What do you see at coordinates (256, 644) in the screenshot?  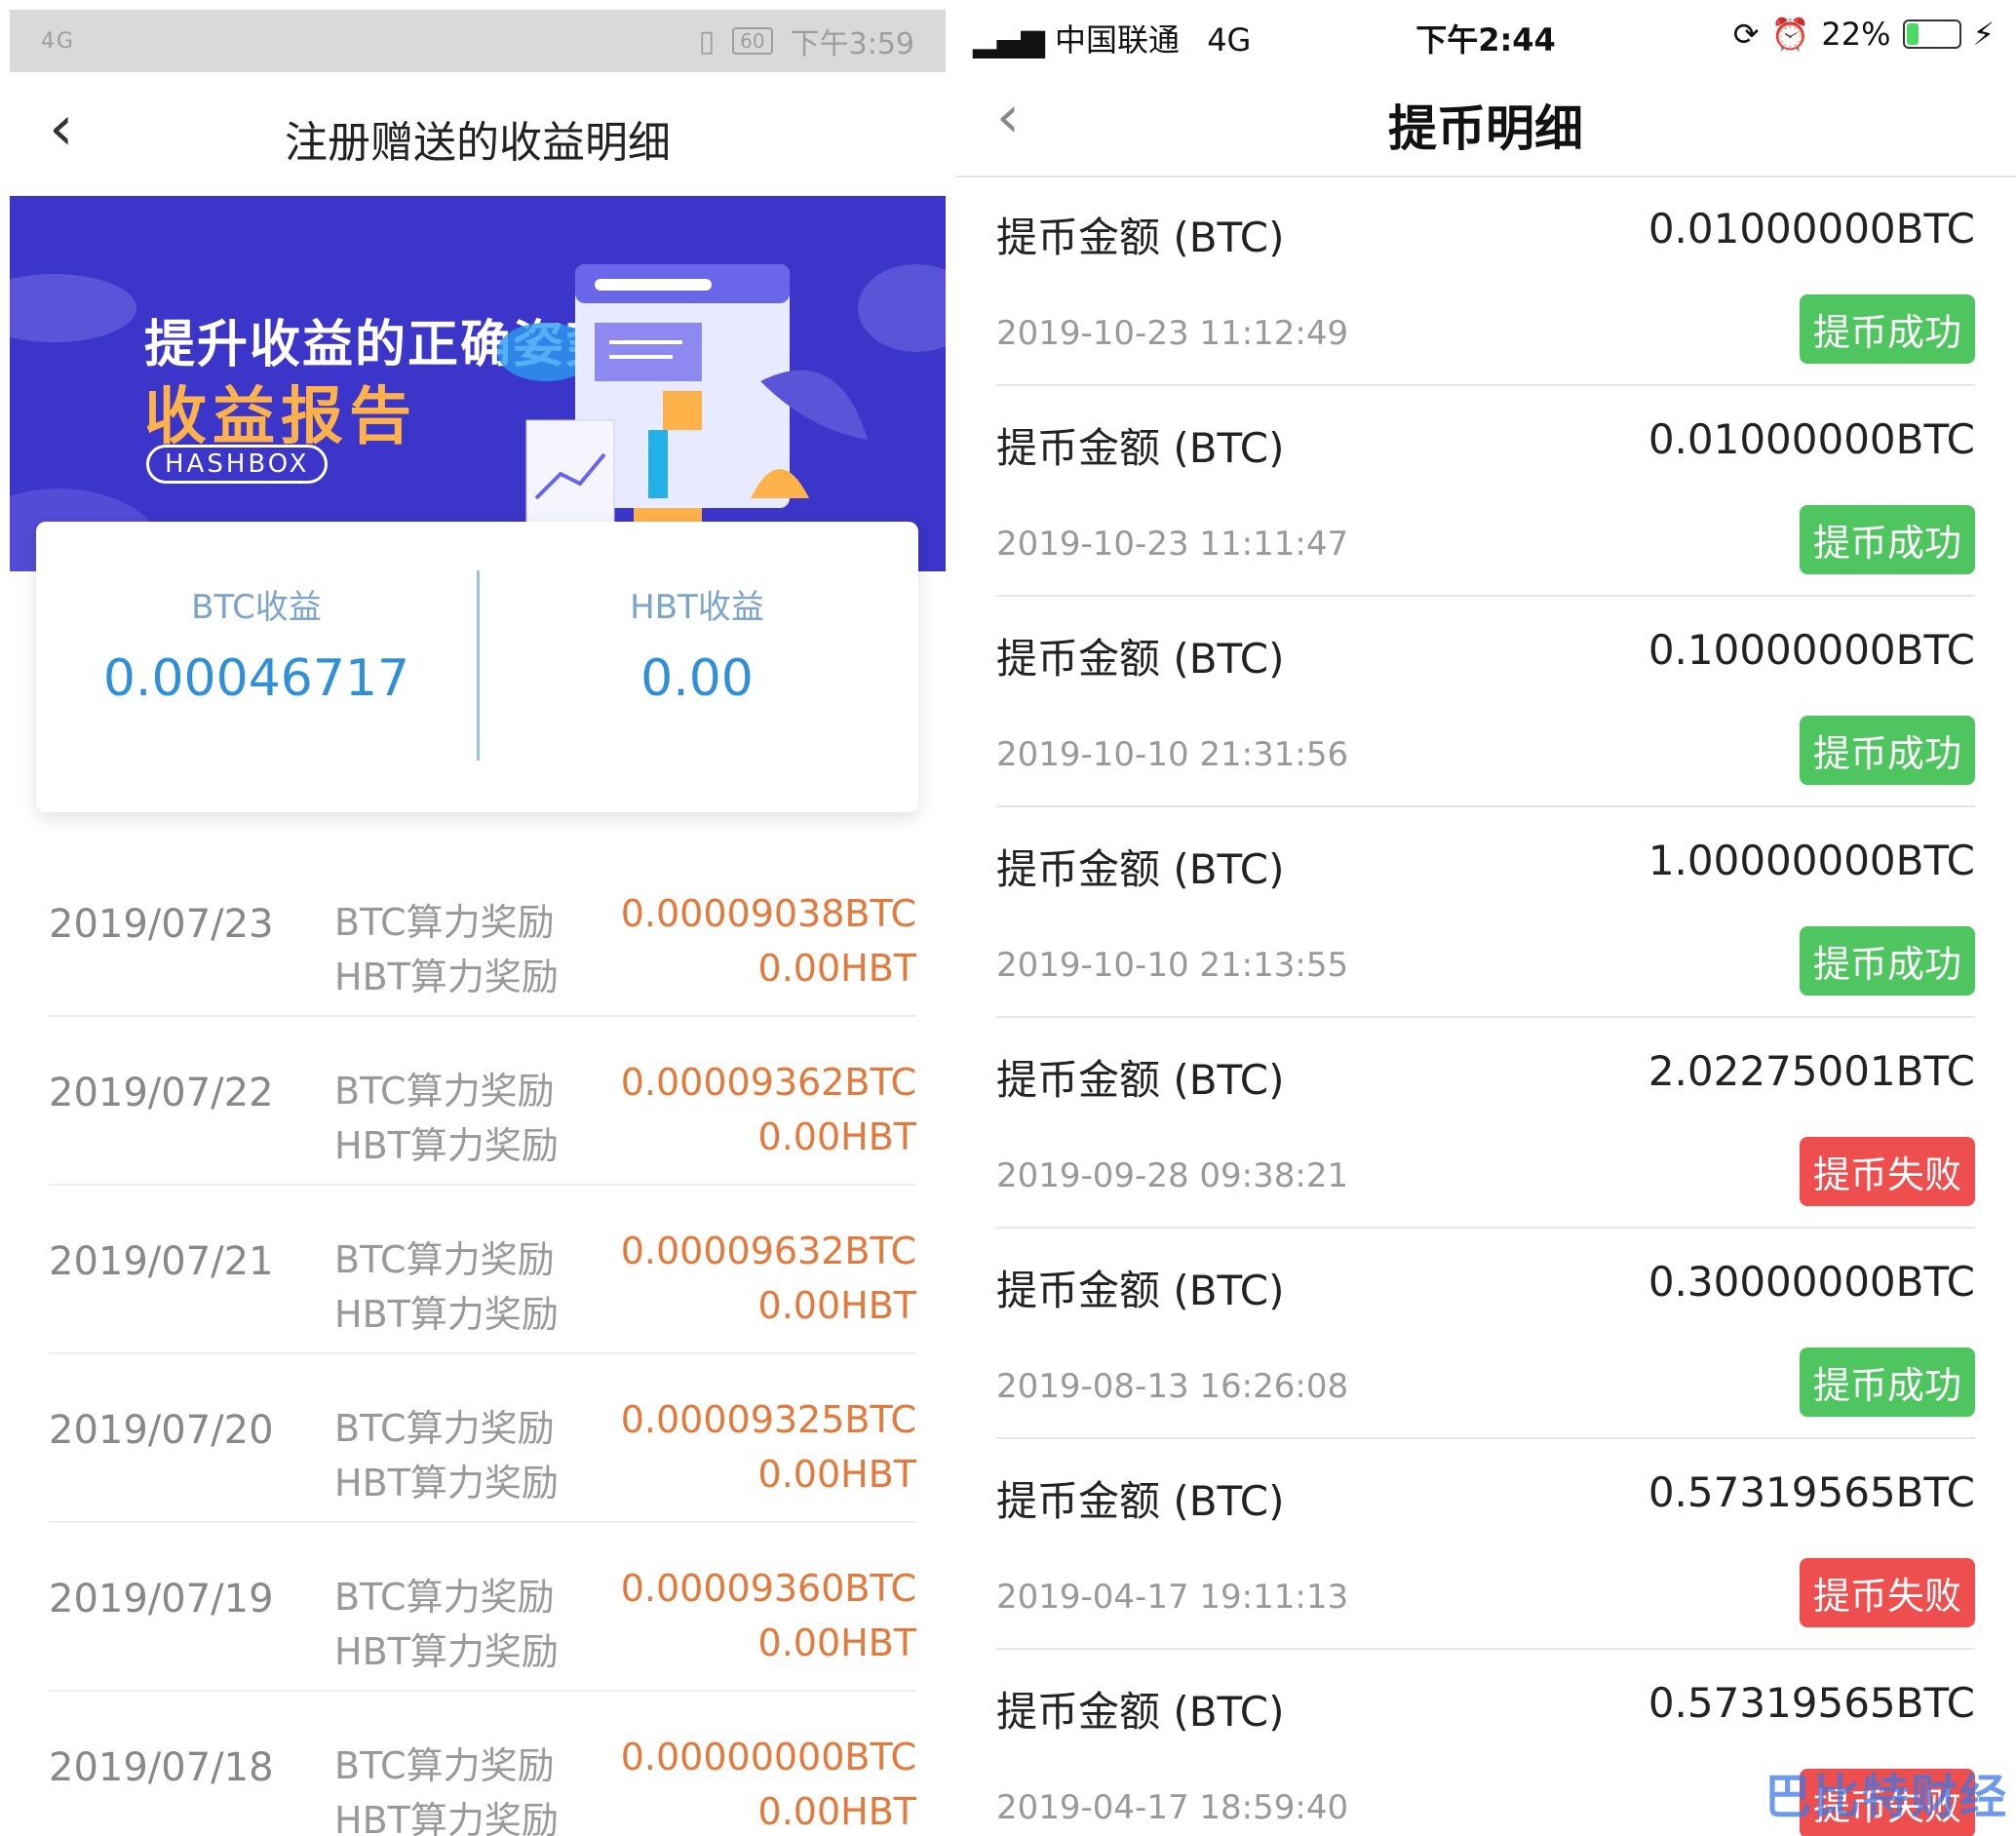 I see `btc-earnings: BTC收益 0.00046717` at bounding box center [256, 644].